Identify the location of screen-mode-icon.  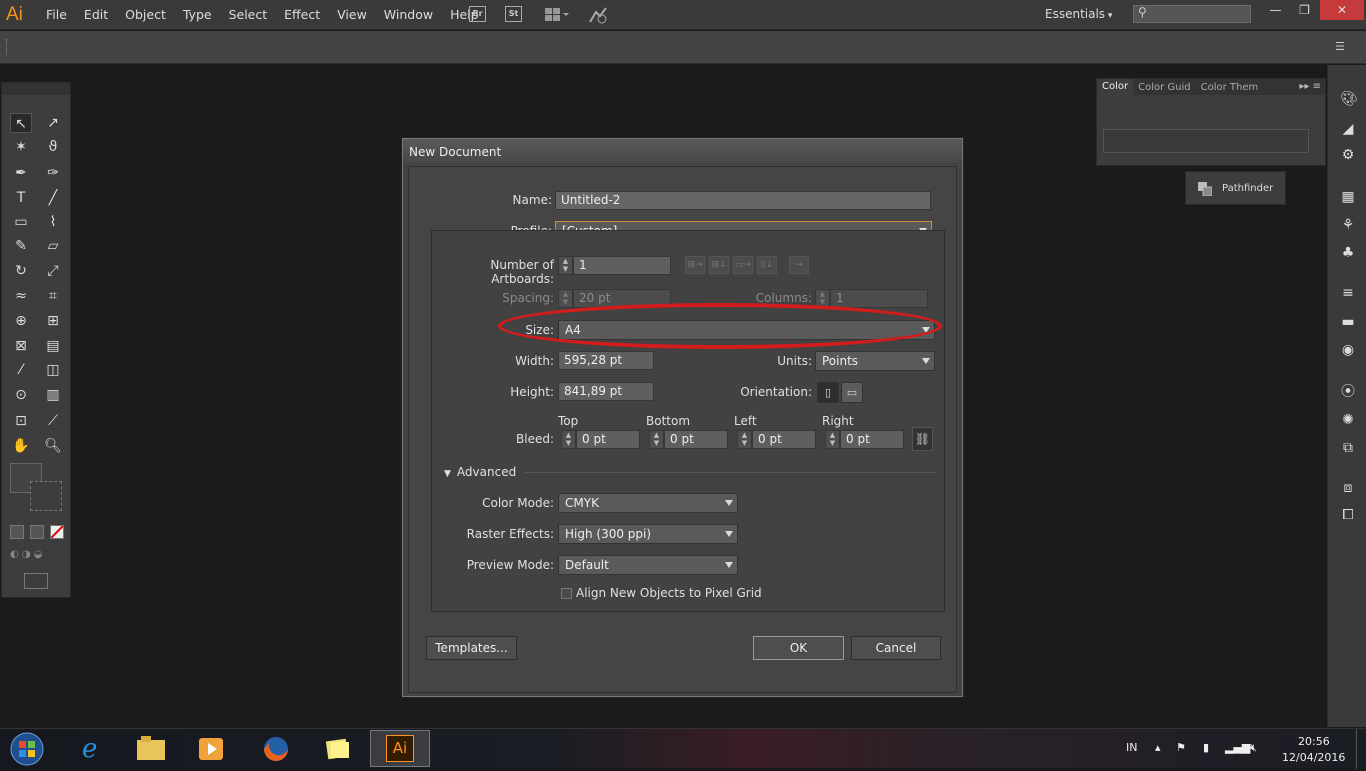
(36, 581).